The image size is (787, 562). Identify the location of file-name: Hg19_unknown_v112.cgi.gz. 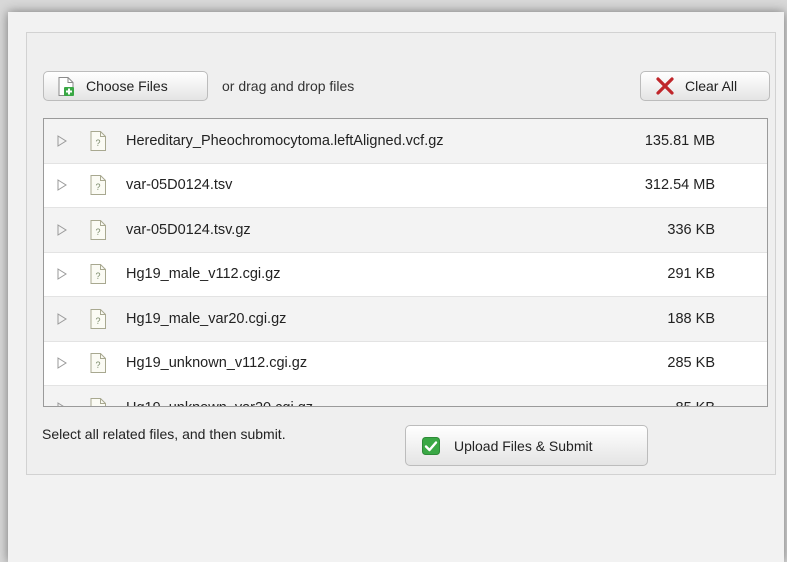
(217, 363).